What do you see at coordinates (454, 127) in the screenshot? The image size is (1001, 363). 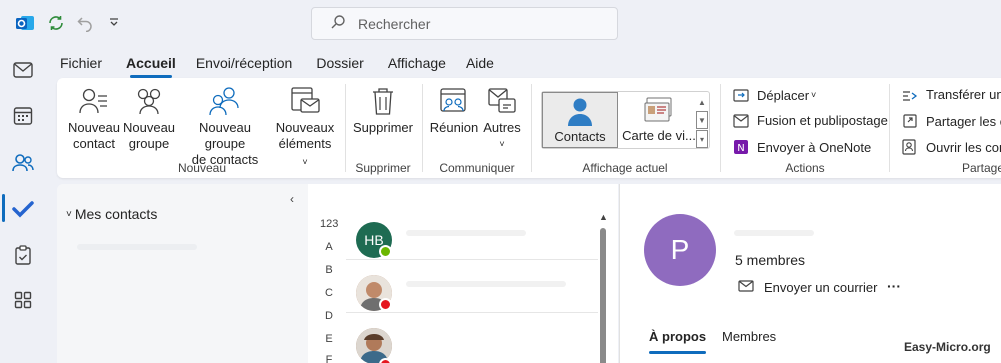 I see `meeting-label: Réunion` at bounding box center [454, 127].